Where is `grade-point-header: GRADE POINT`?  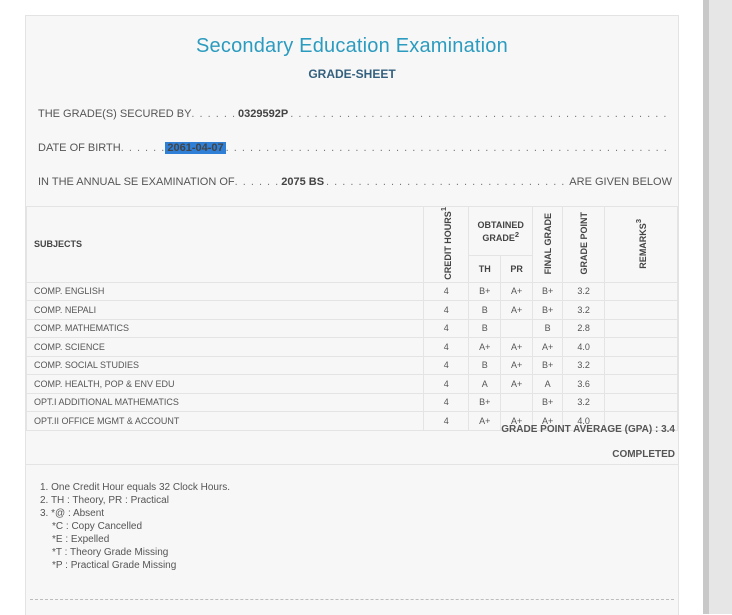
grade-point-header: GRADE POINT is located at coordinates (584, 244).